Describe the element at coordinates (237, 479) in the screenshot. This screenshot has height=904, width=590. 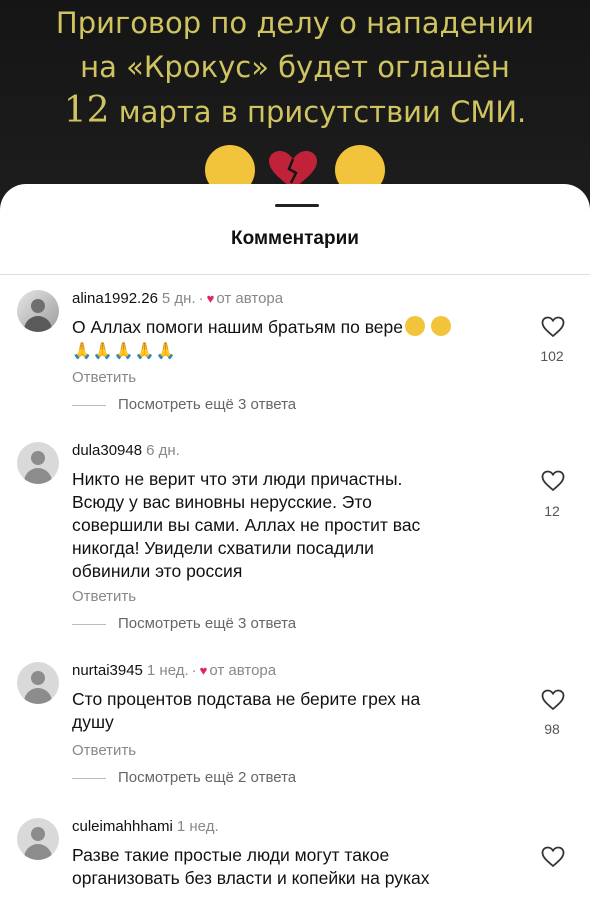
I see `comment-text-line: Никто не верит что эти люди причастны.` at that location.